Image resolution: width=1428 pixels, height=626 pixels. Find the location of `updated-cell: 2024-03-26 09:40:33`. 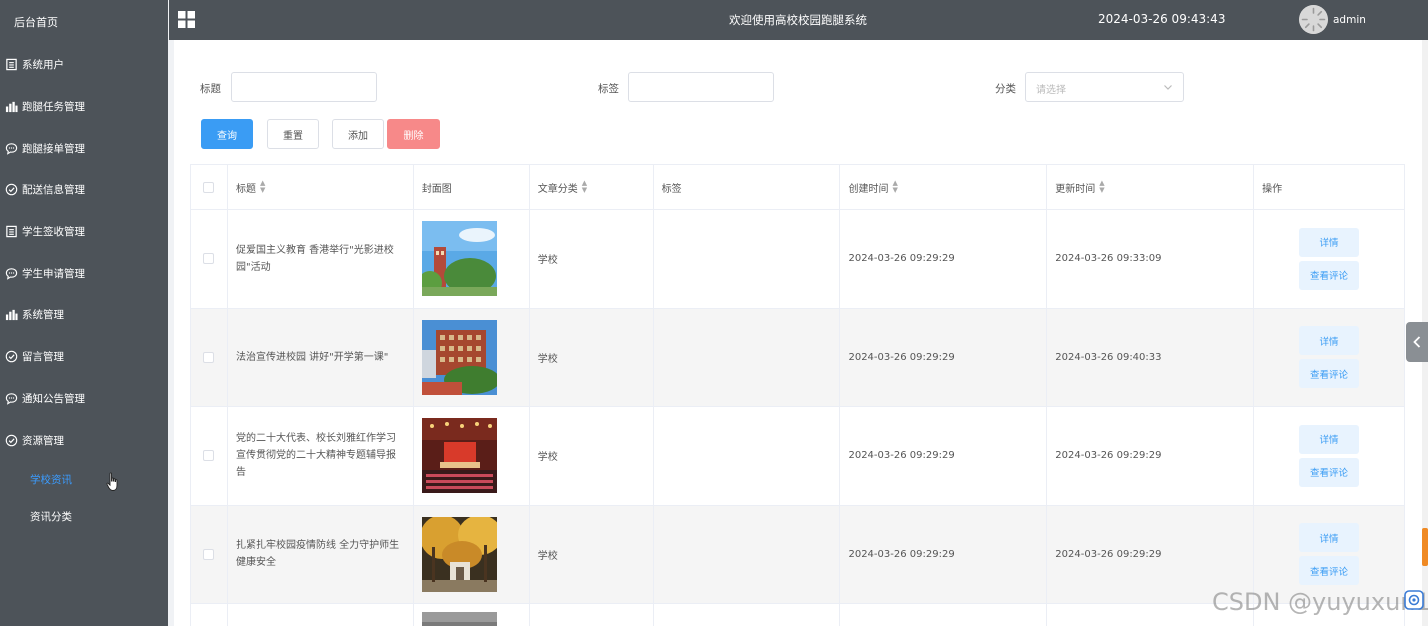

updated-cell: 2024-03-26 09:40:33 is located at coordinates (1151, 357).